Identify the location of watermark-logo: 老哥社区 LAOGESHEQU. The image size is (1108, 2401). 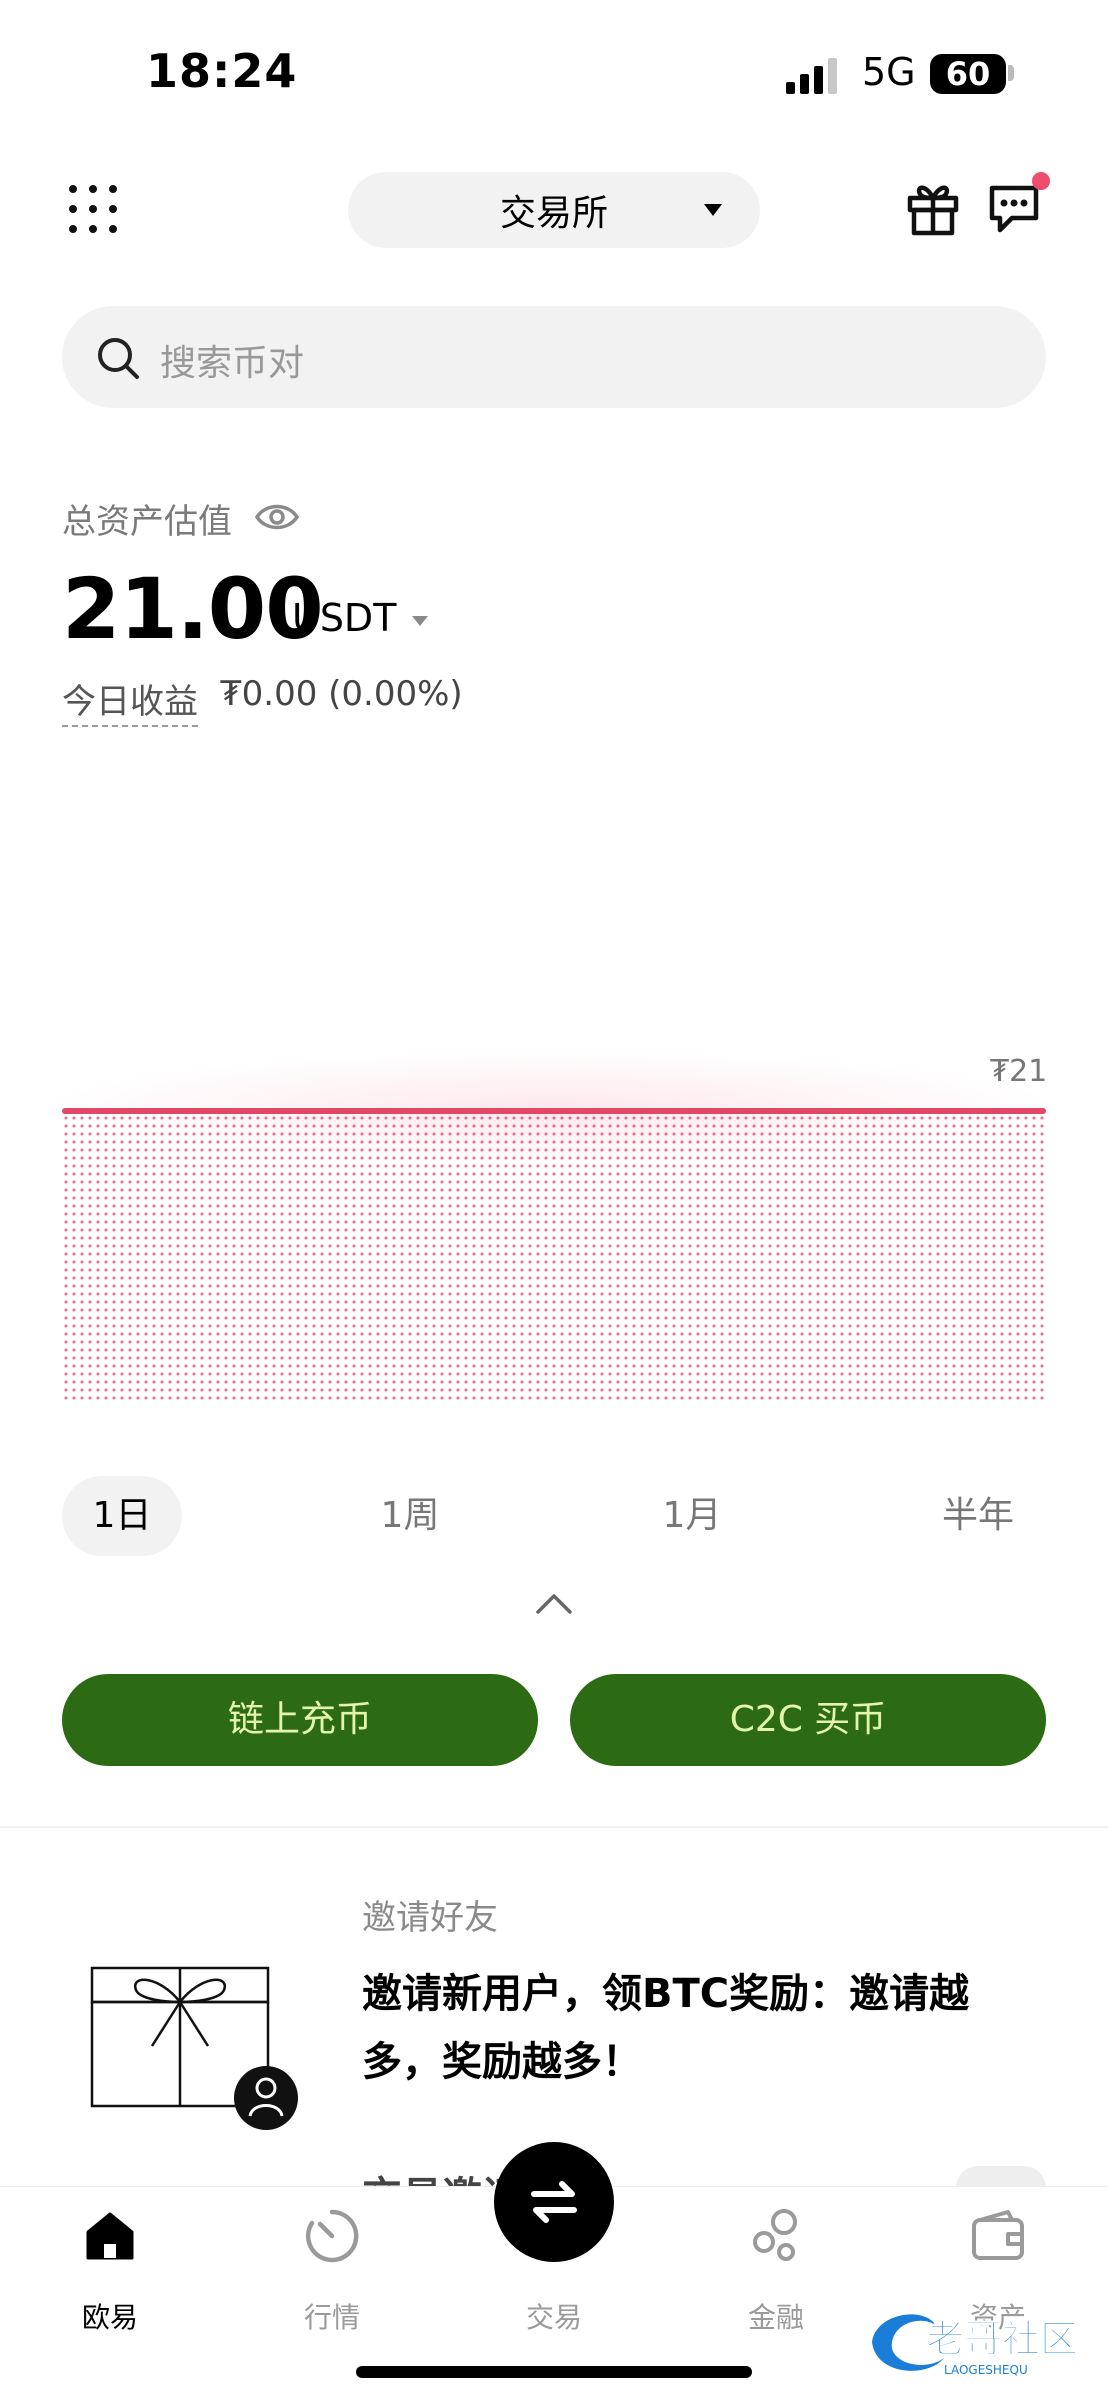
(982, 2341).